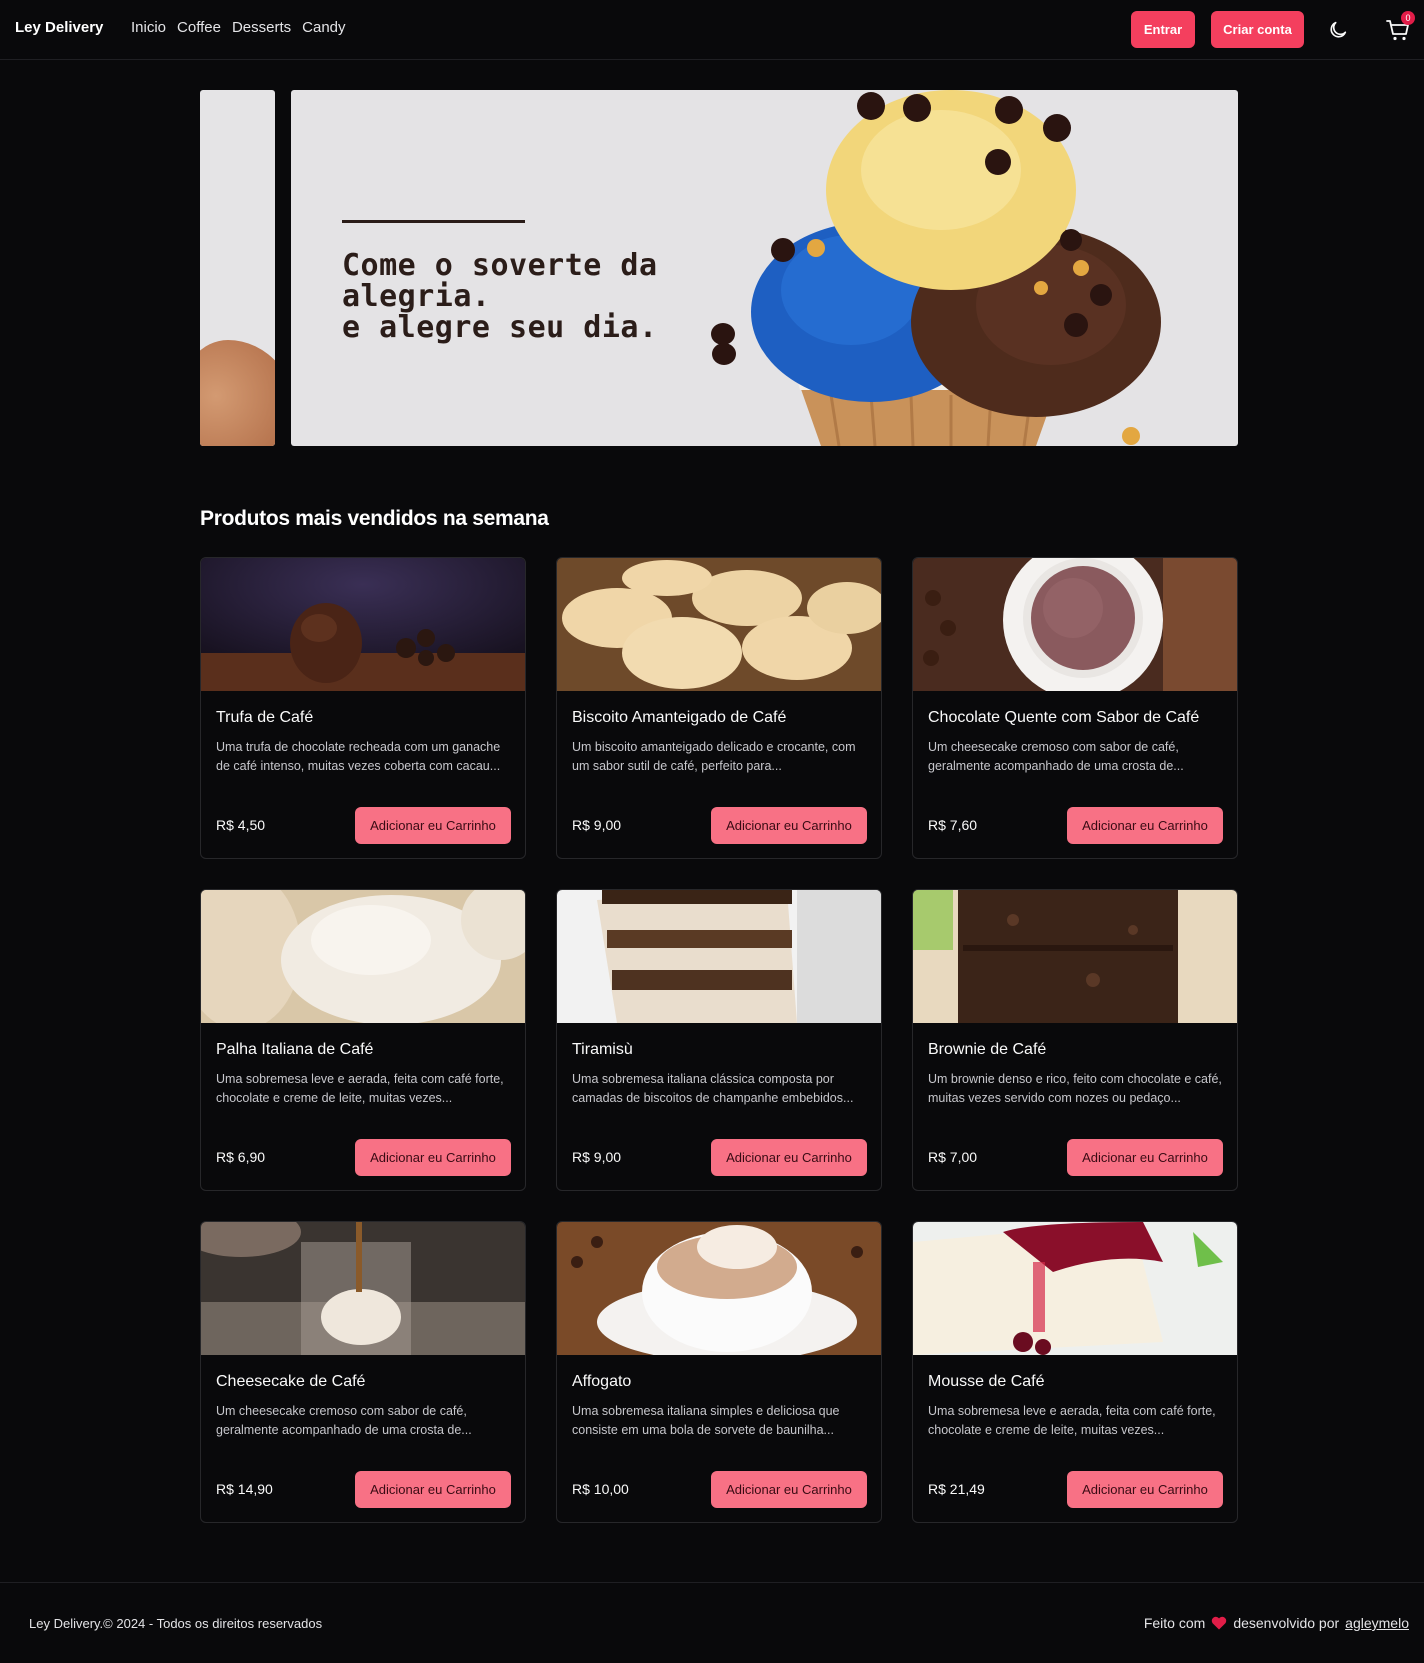 This screenshot has width=1424, height=1663. I want to click on product-name: Trufa de Café, so click(265, 717).